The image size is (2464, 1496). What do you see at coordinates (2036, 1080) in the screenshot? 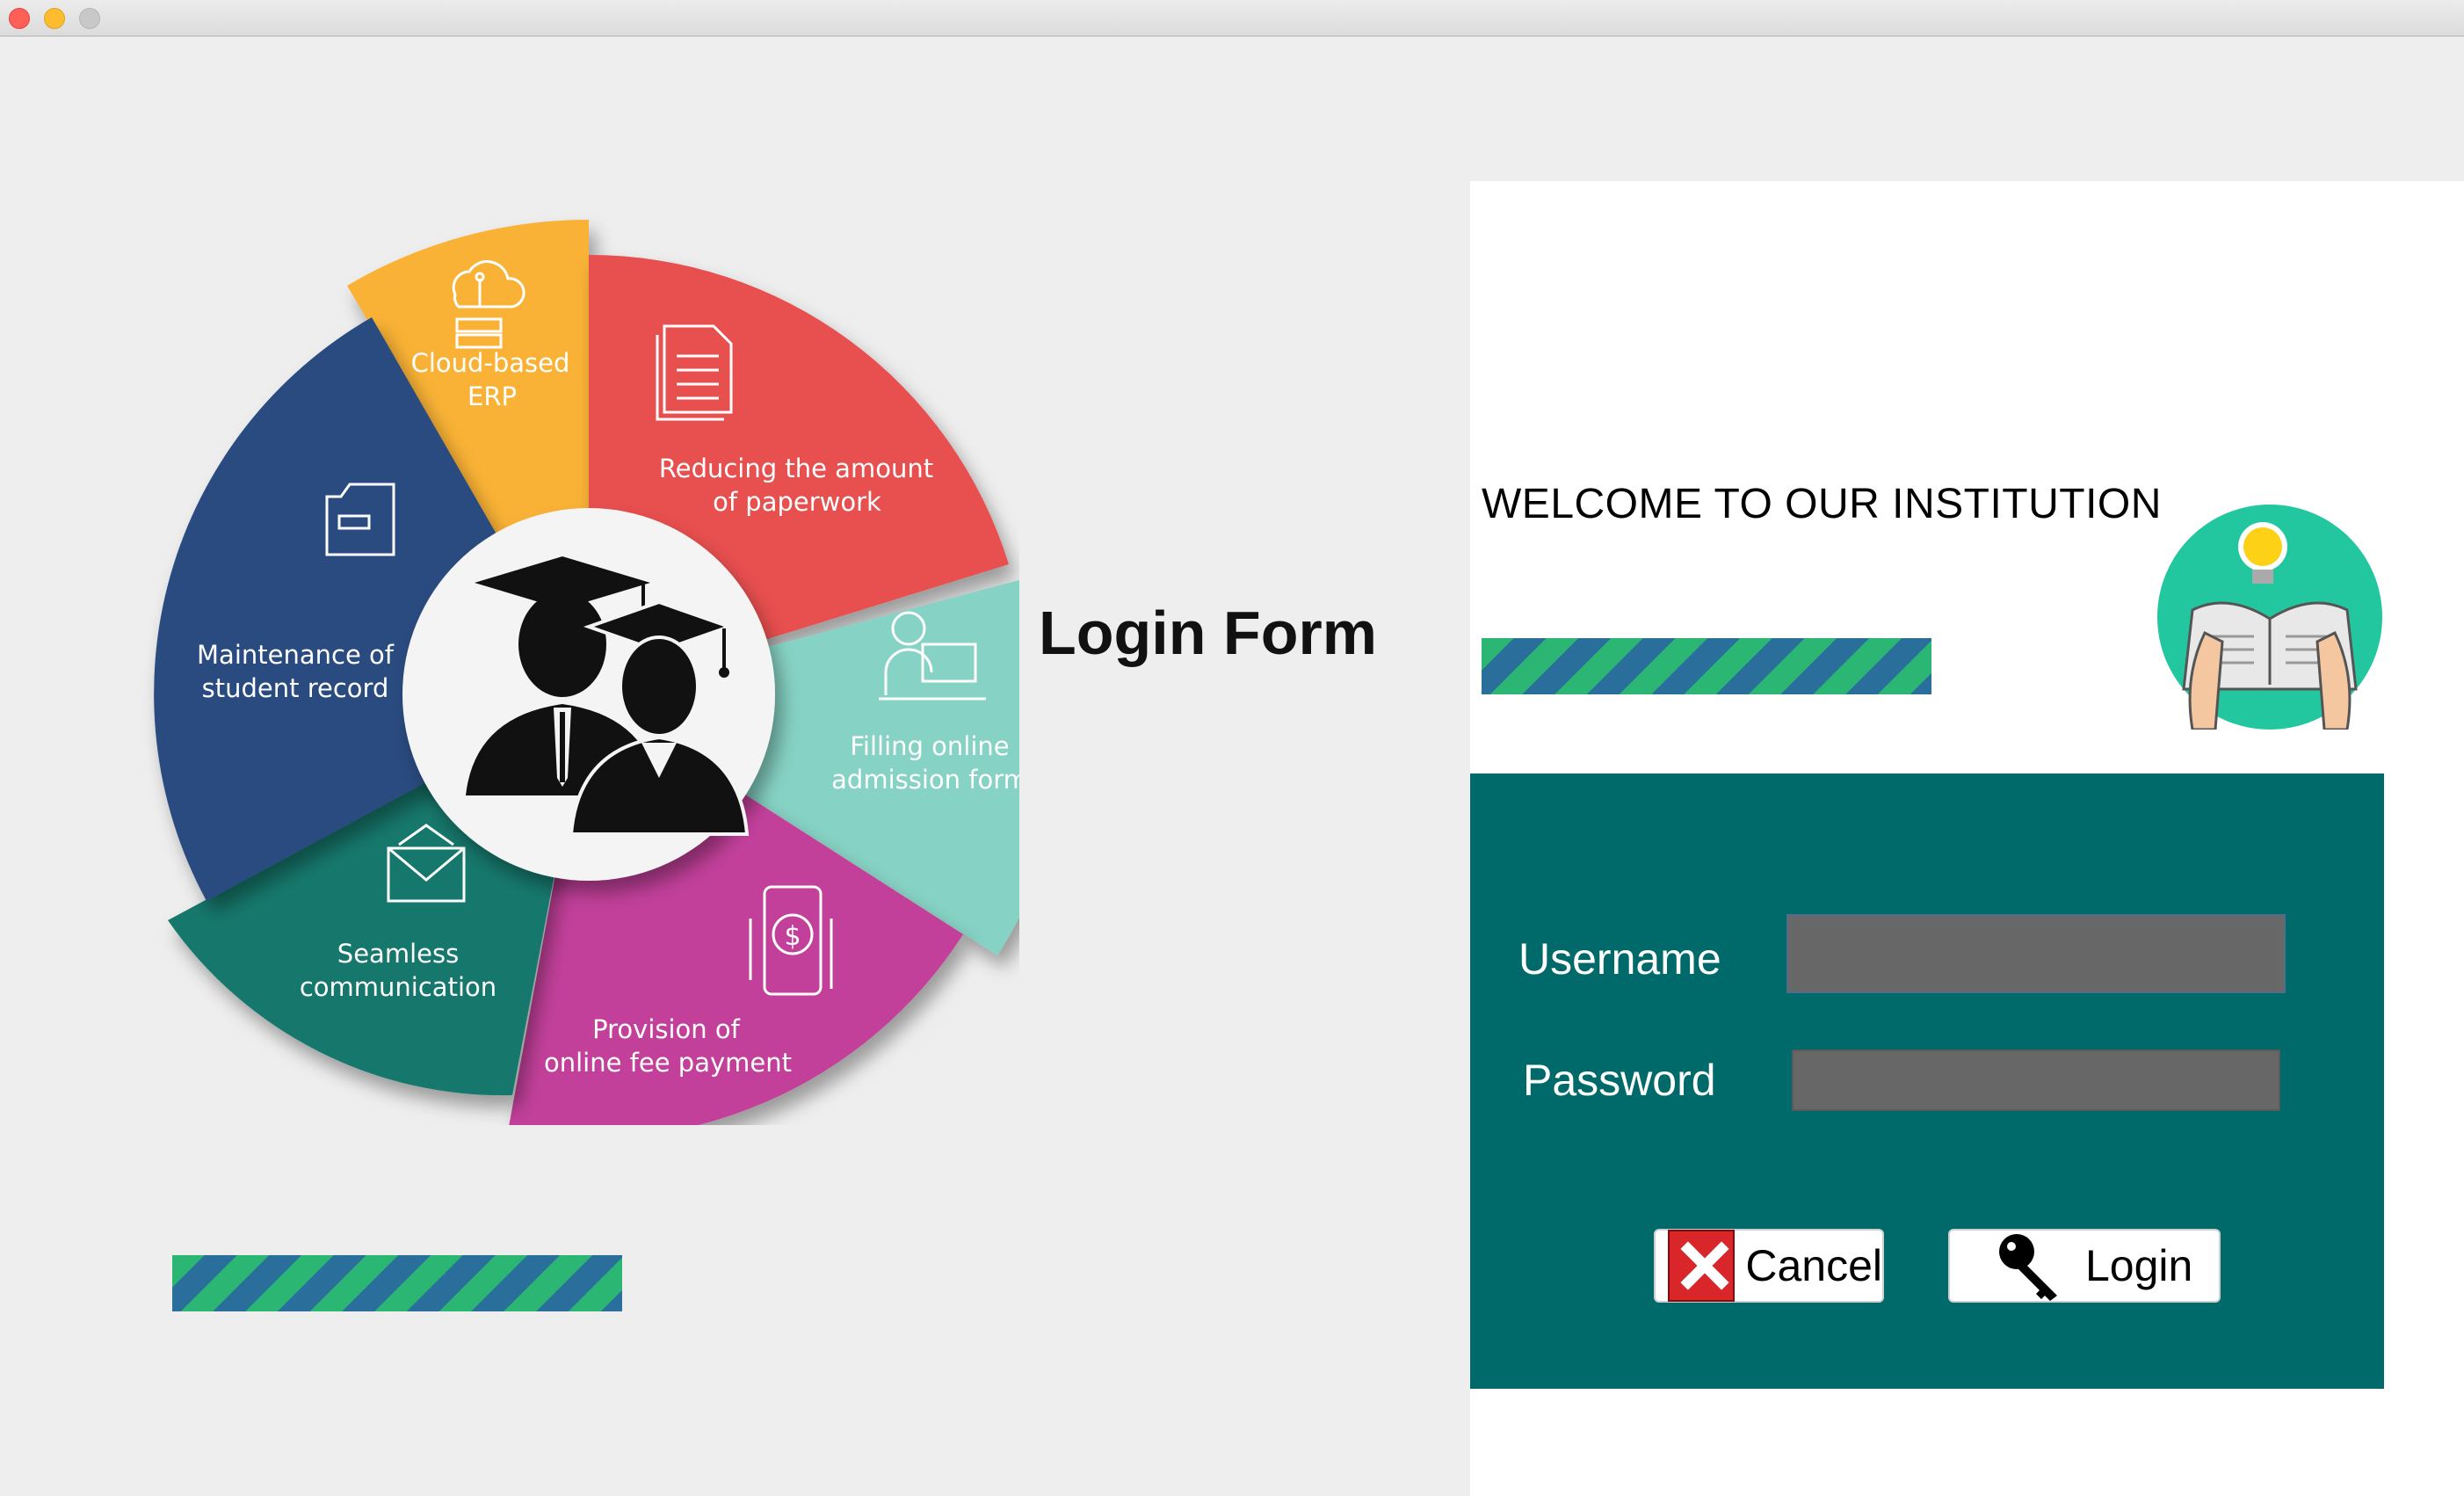
I see `password-input` at bounding box center [2036, 1080].